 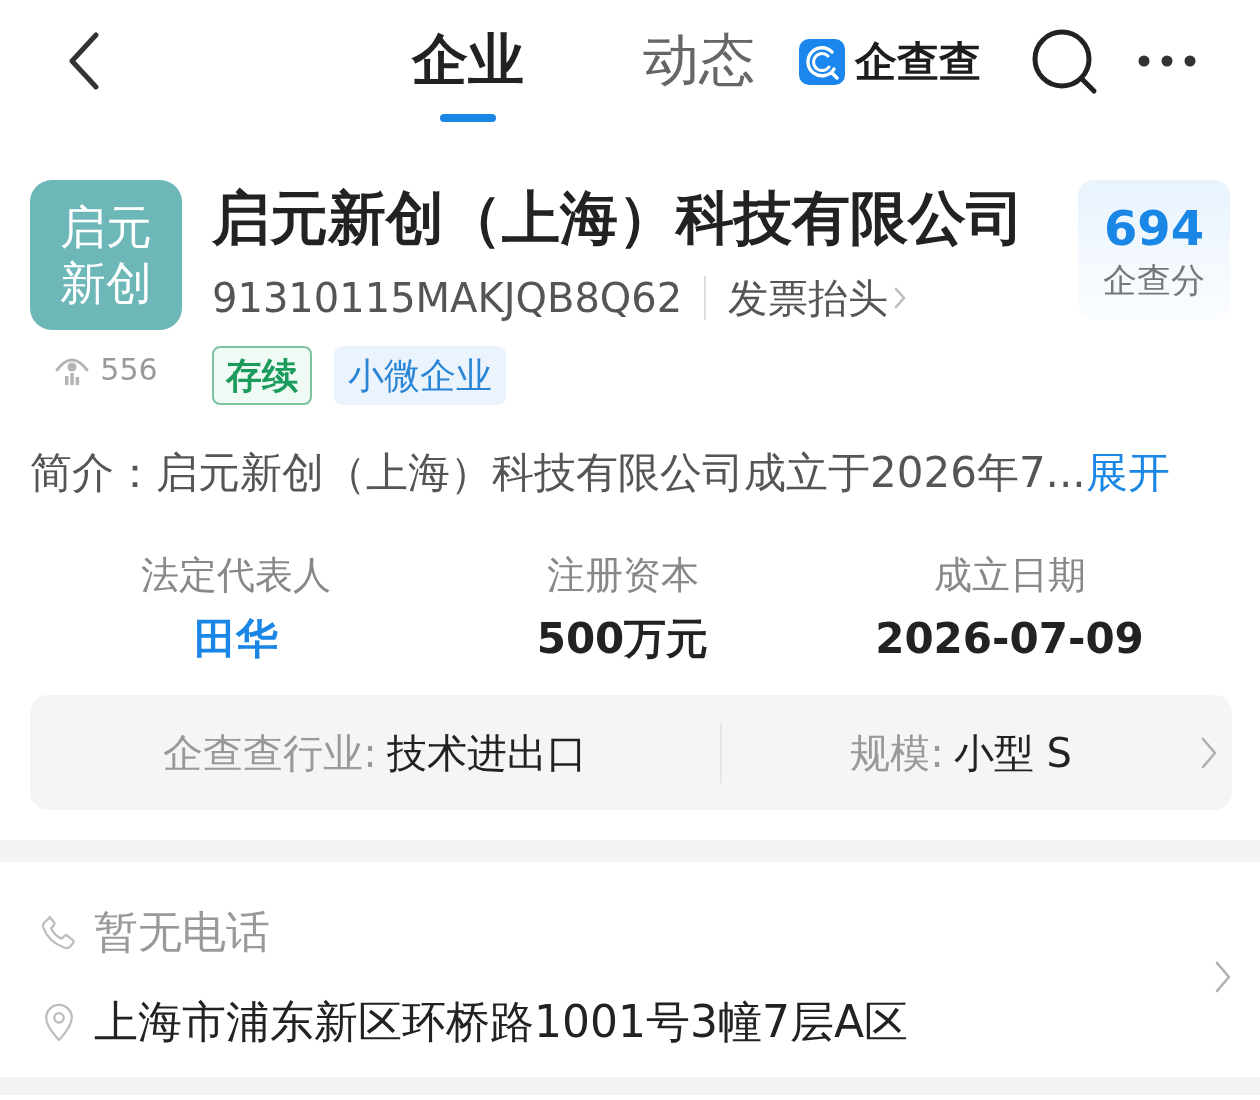 I want to click on status-tag: 存续, so click(x=262, y=375).